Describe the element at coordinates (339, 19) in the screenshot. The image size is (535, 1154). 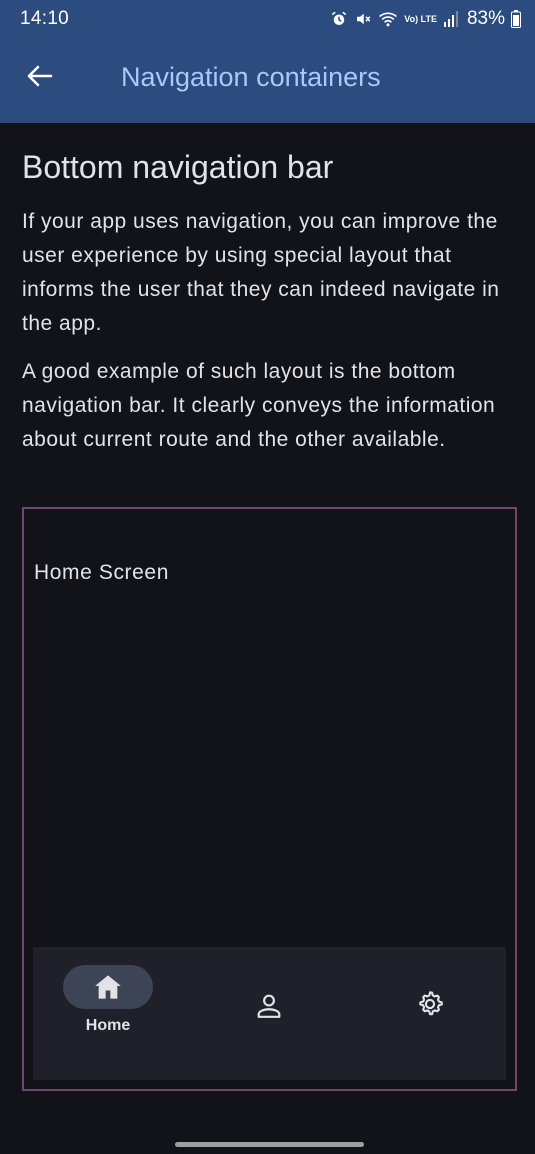
I see `alarm-icon` at that location.